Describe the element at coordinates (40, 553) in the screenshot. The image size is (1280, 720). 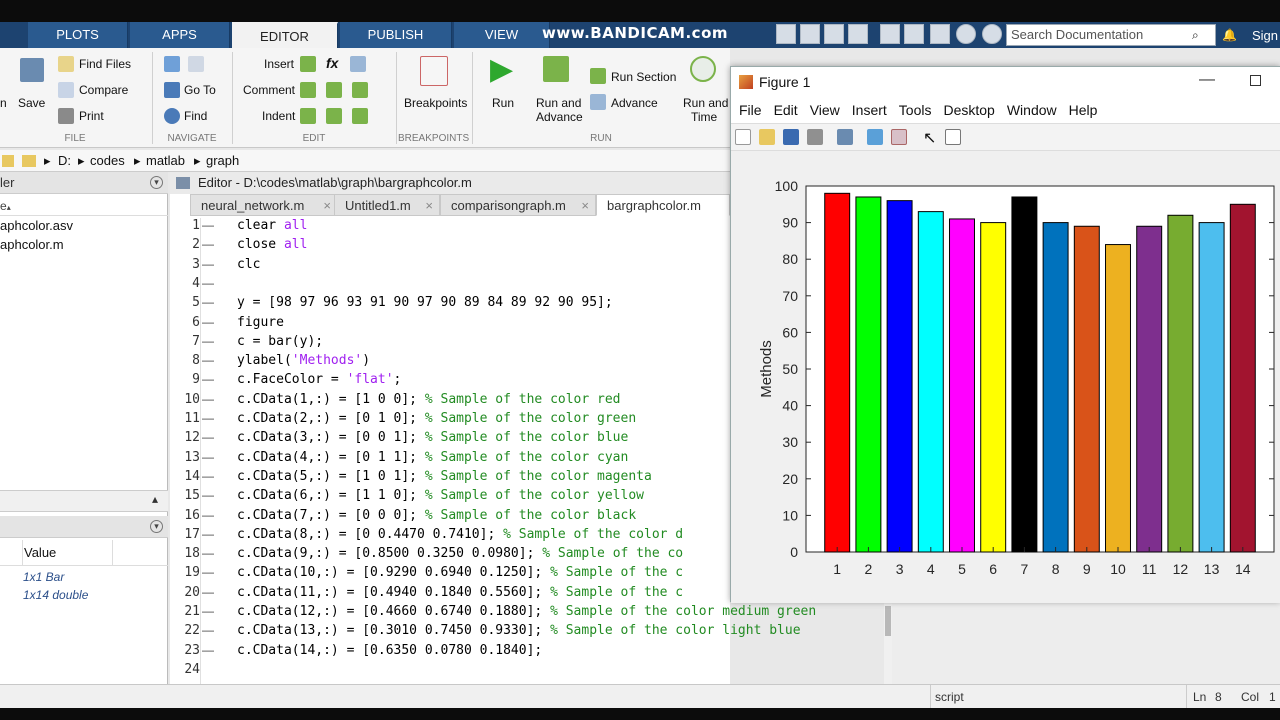
I see `value-column-header: Value` at that location.